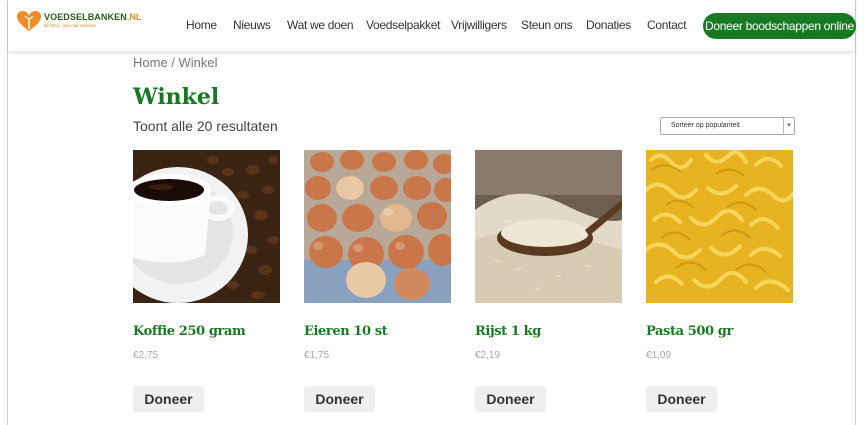 This screenshot has width=864, height=425. I want to click on product-card: Pasta 500 gr €1,09 Doneer, so click(719, 281).